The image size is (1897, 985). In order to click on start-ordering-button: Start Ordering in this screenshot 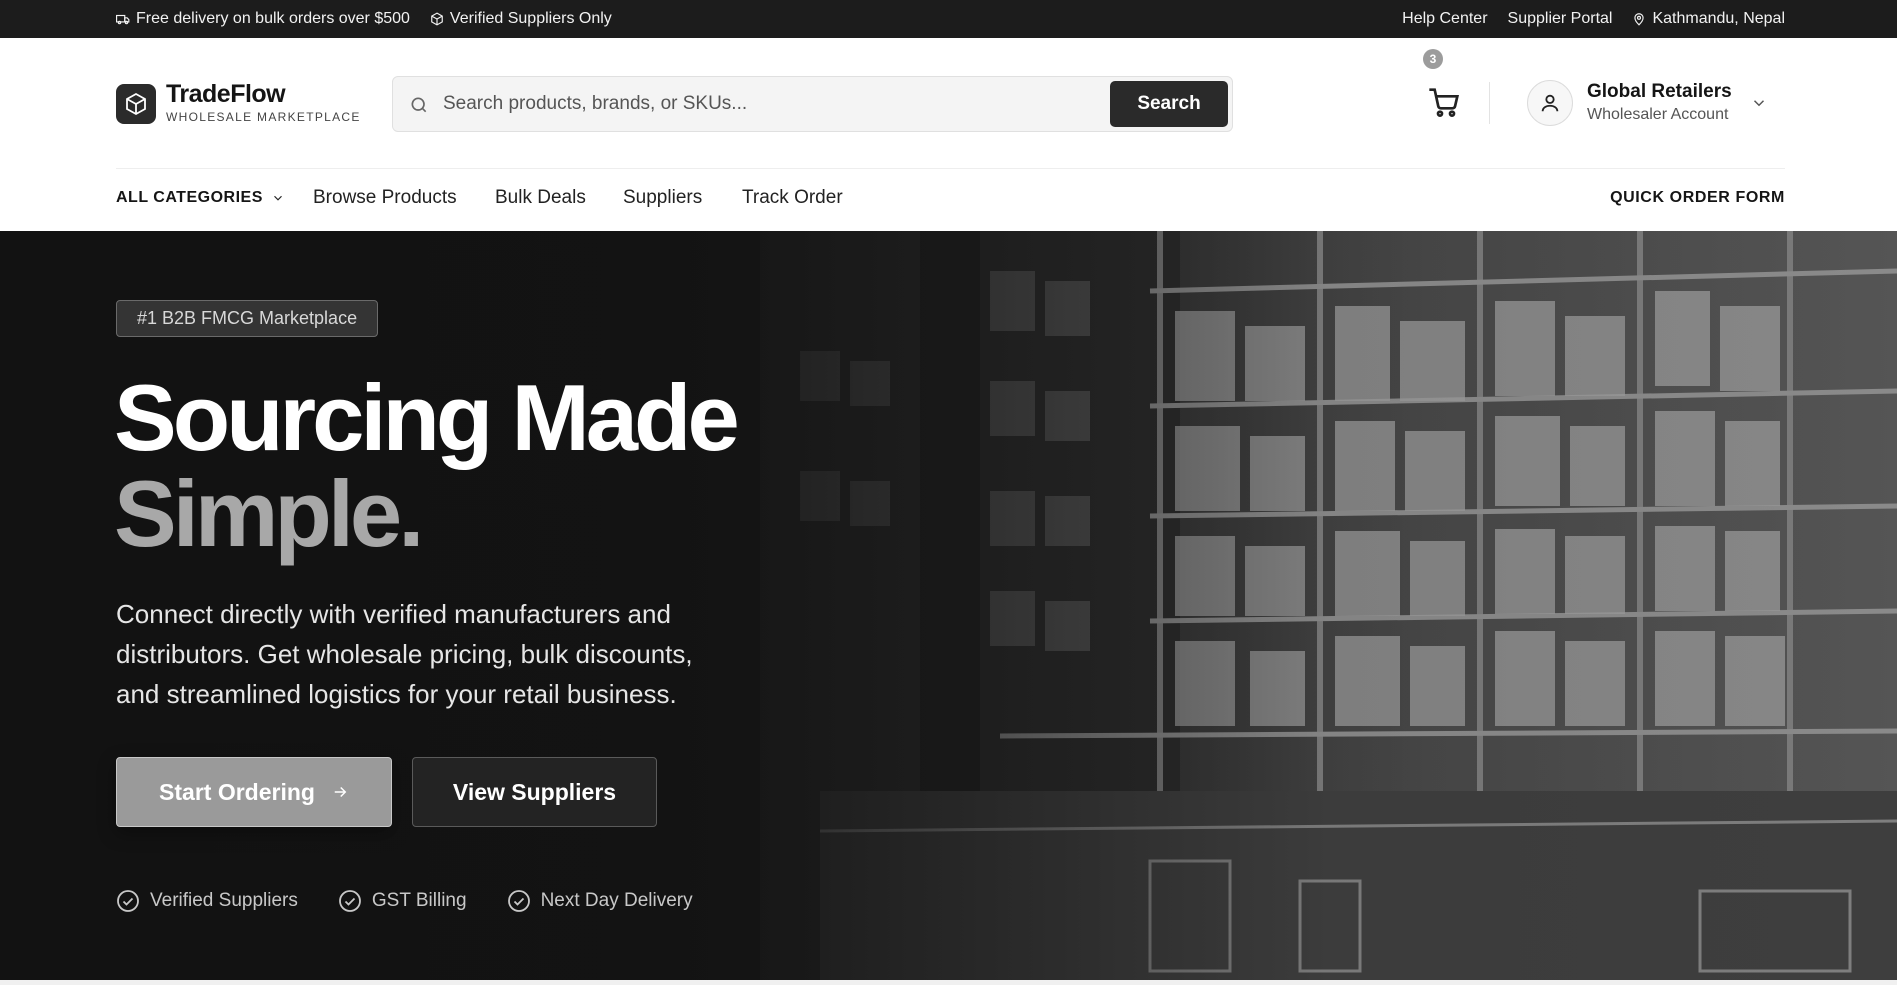, I will do `click(254, 792)`.